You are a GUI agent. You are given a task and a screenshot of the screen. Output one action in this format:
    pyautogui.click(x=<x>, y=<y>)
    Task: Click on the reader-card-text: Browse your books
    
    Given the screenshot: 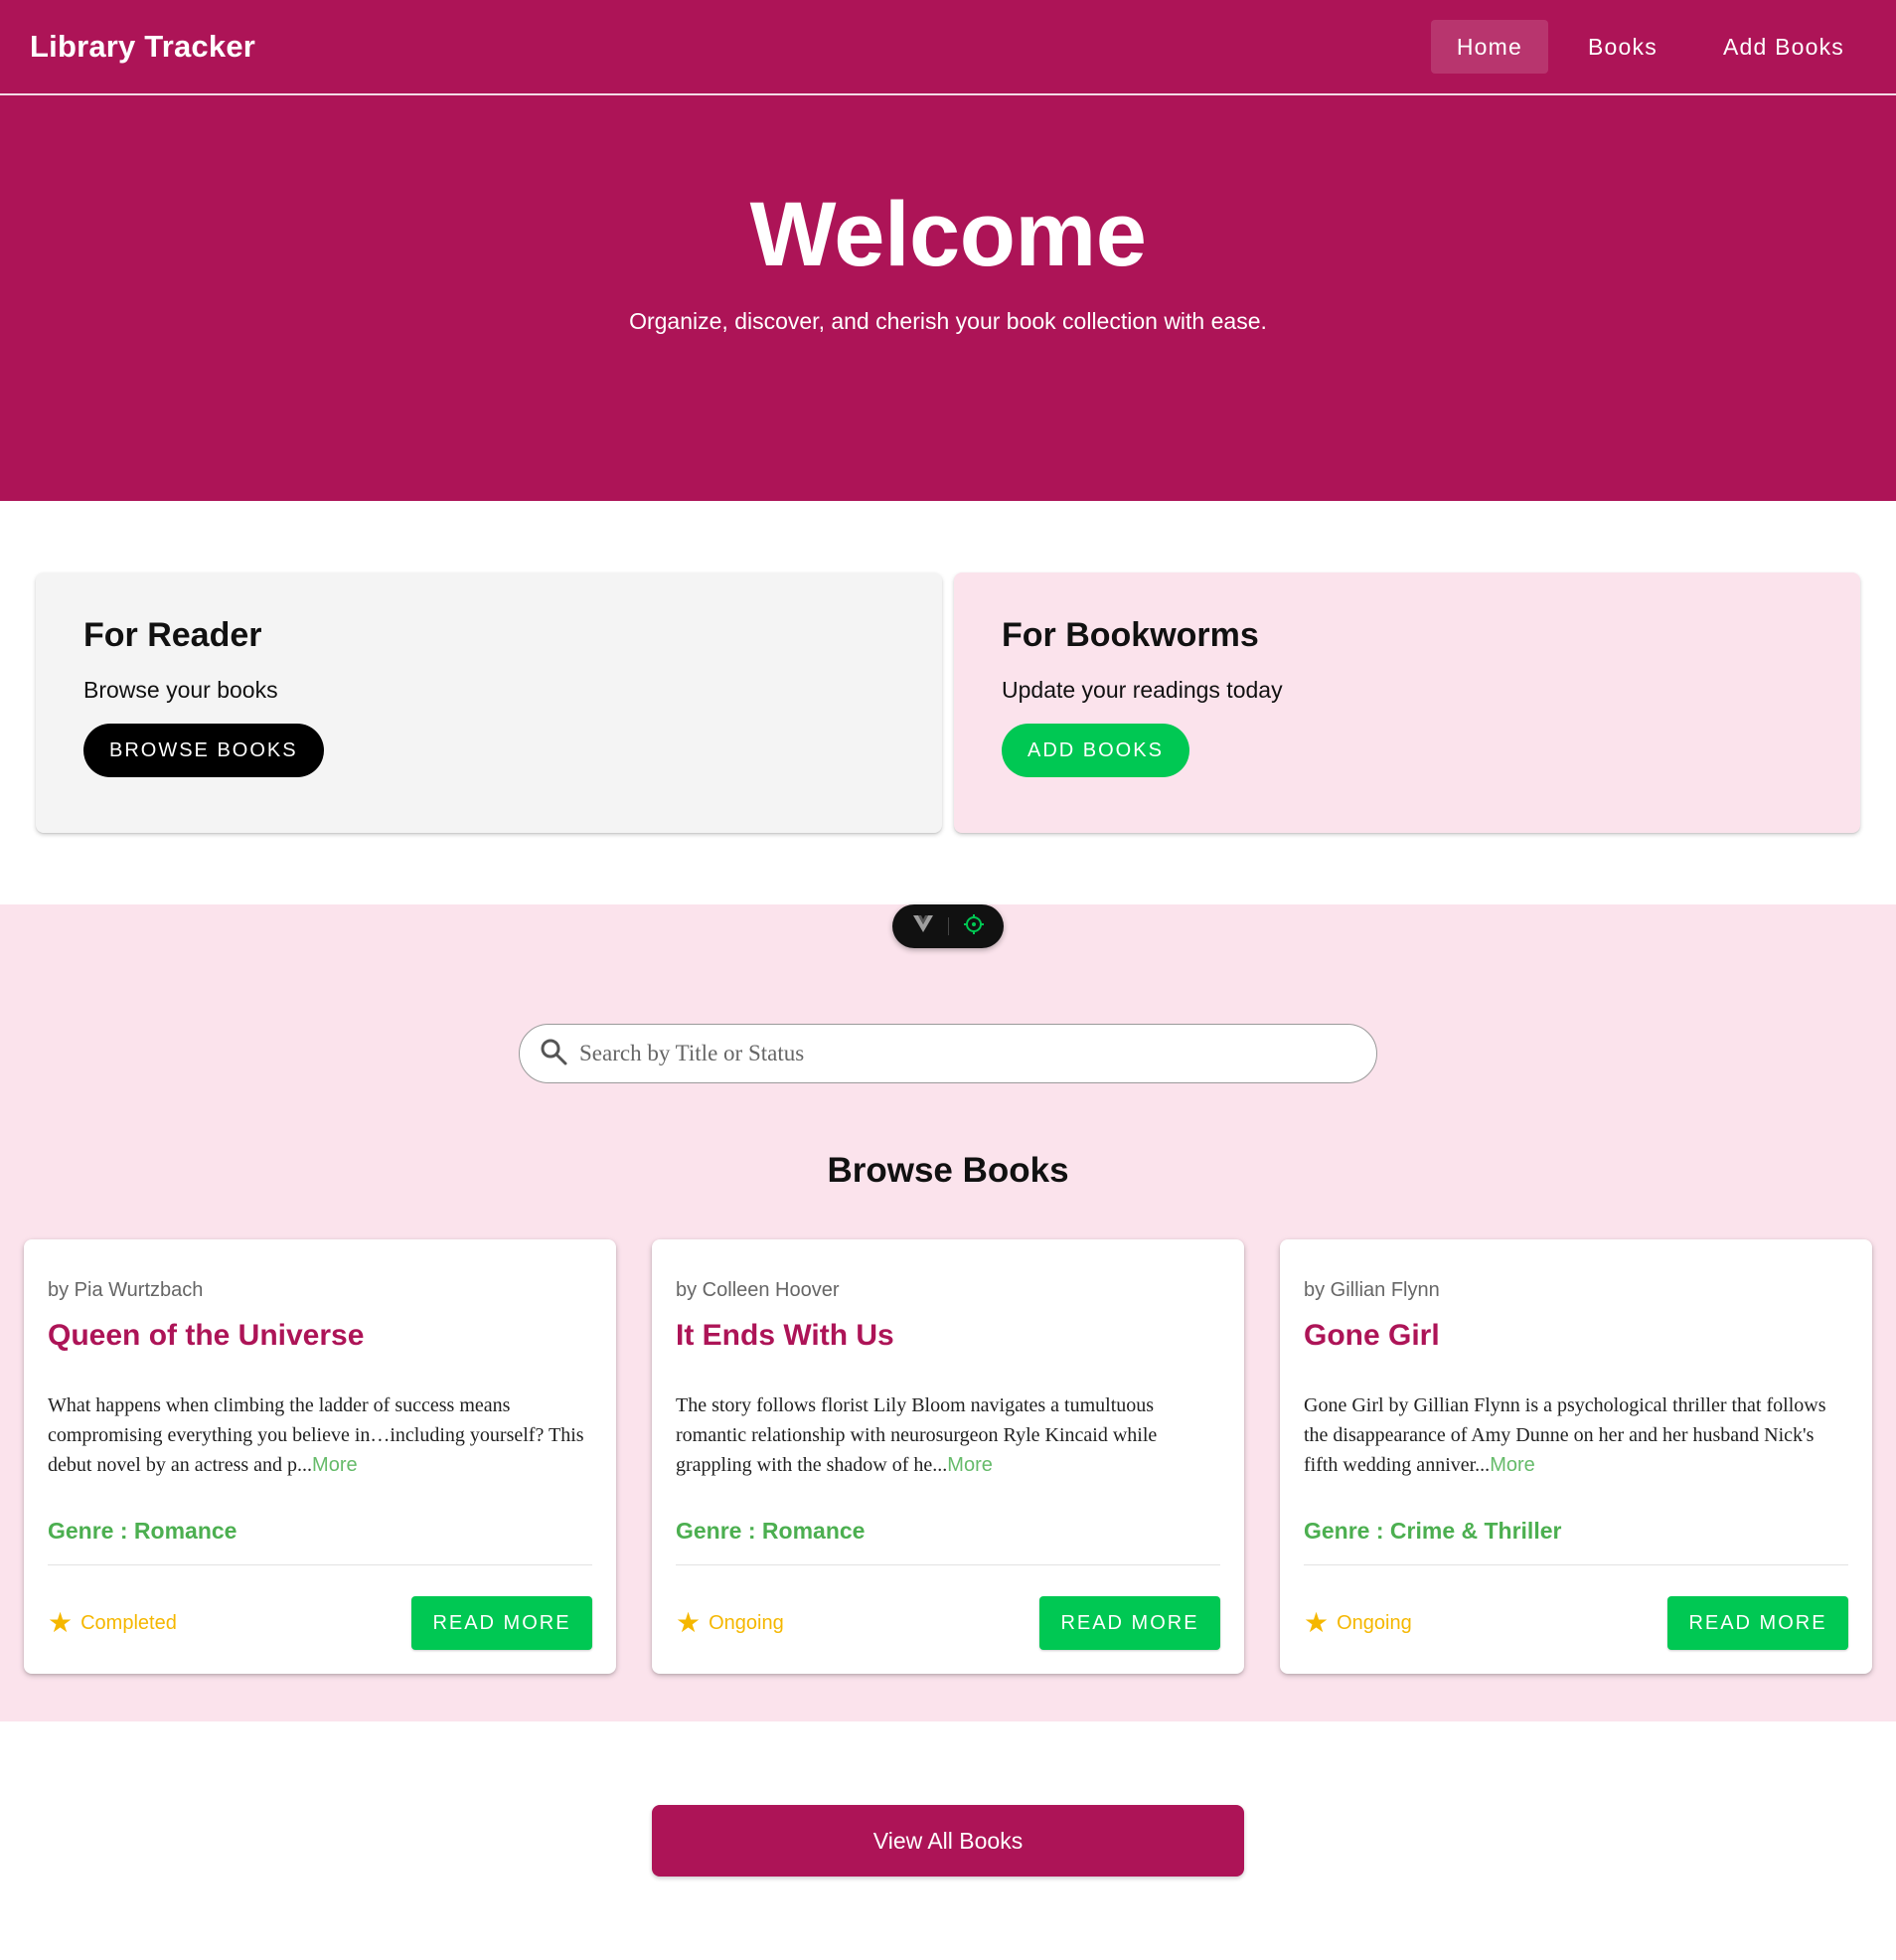 What is the action you would take?
    pyautogui.click(x=180, y=690)
    